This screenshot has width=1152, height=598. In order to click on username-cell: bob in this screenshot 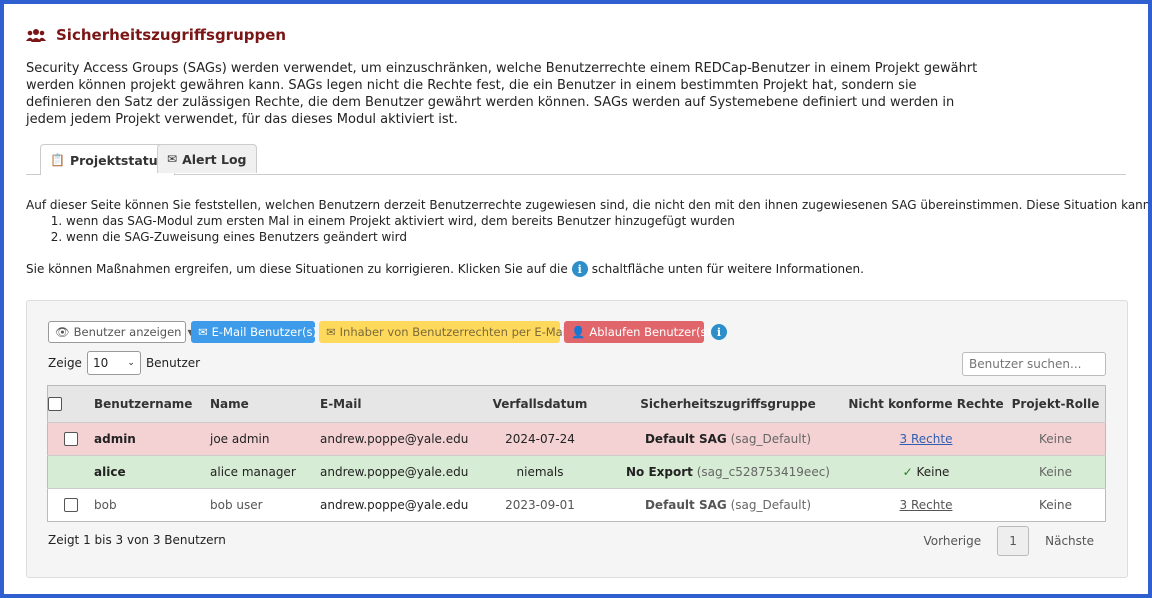, I will do `click(152, 505)`.